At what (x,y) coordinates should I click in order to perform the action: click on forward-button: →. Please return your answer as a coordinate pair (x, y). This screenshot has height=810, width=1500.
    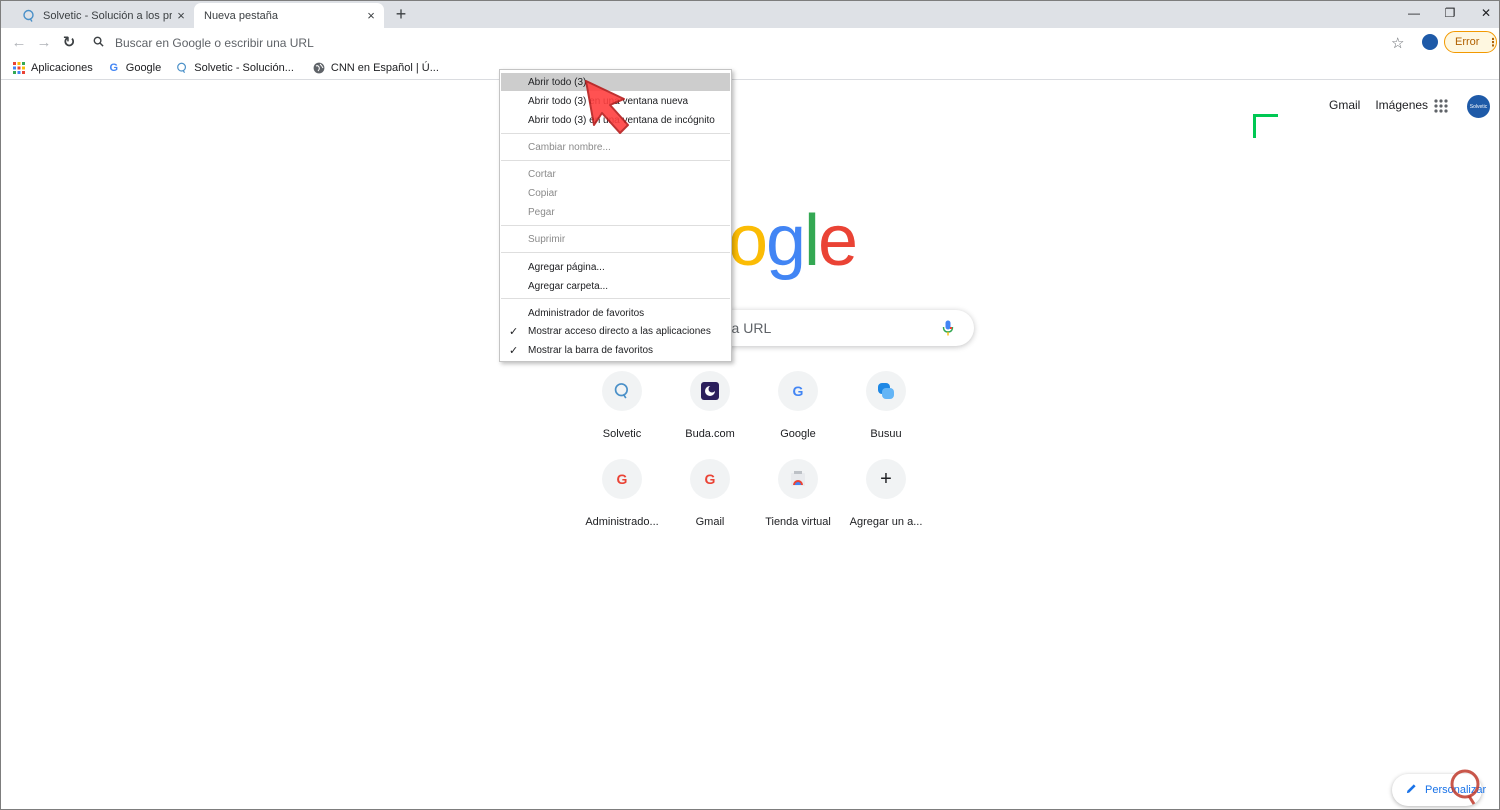
    Looking at the image, I should click on (44, 42).